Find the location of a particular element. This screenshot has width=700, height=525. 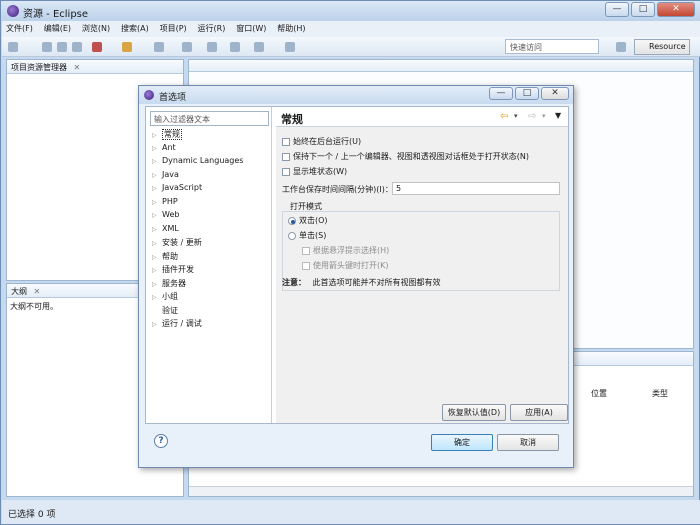

dialog-maximize-button: □ is located at coordinates (527, 93).